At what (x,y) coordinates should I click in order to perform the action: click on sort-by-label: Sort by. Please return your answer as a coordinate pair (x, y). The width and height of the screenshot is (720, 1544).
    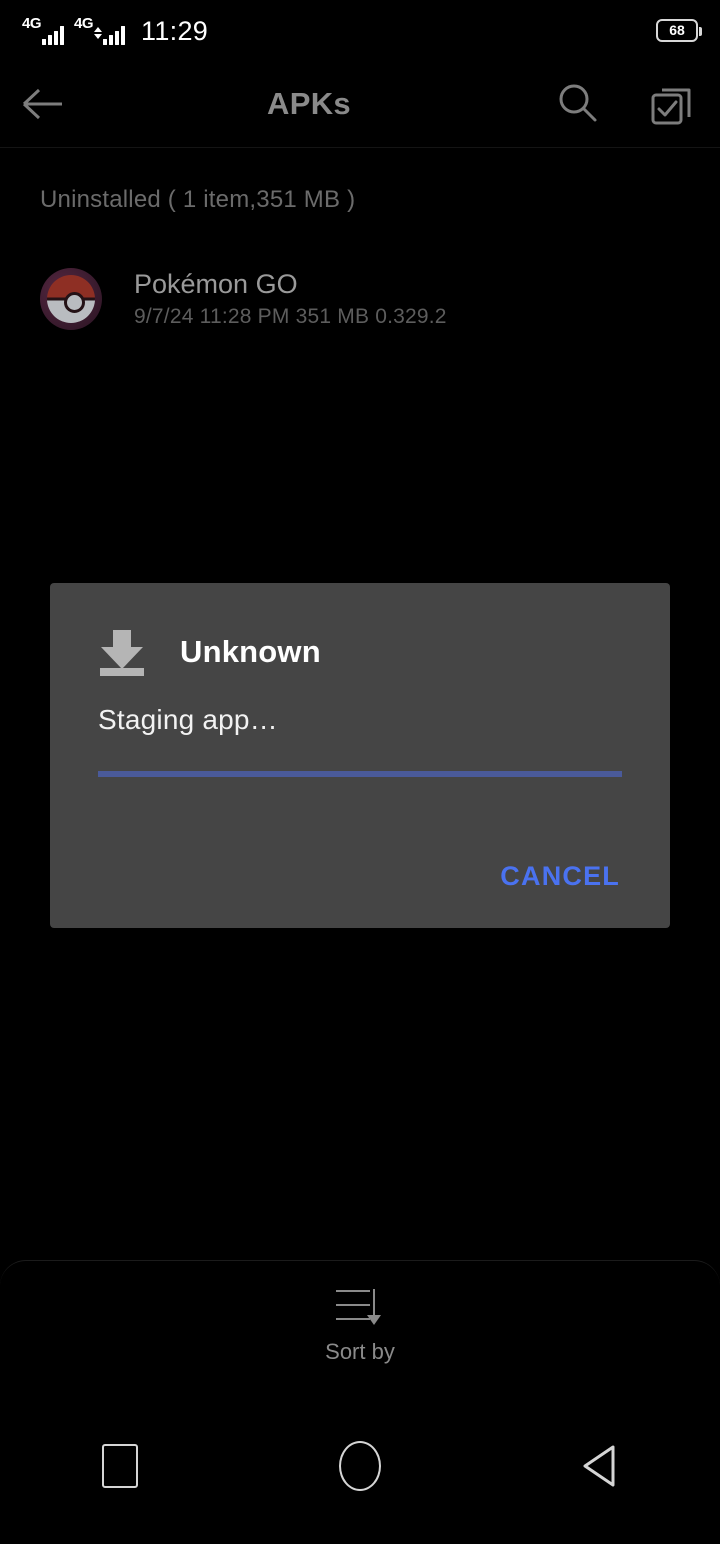
    Looking at the image, I should click on (360, 1351).